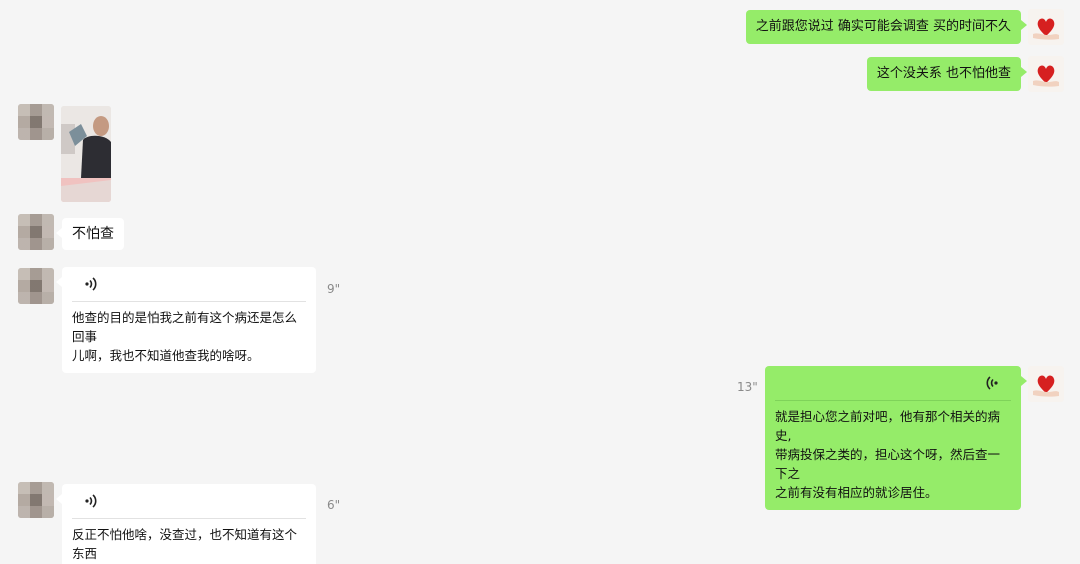 Image resolution: width=1080 pixels, height=564 pixels. I want to click on photo-thumbnail, so click(86, 154).